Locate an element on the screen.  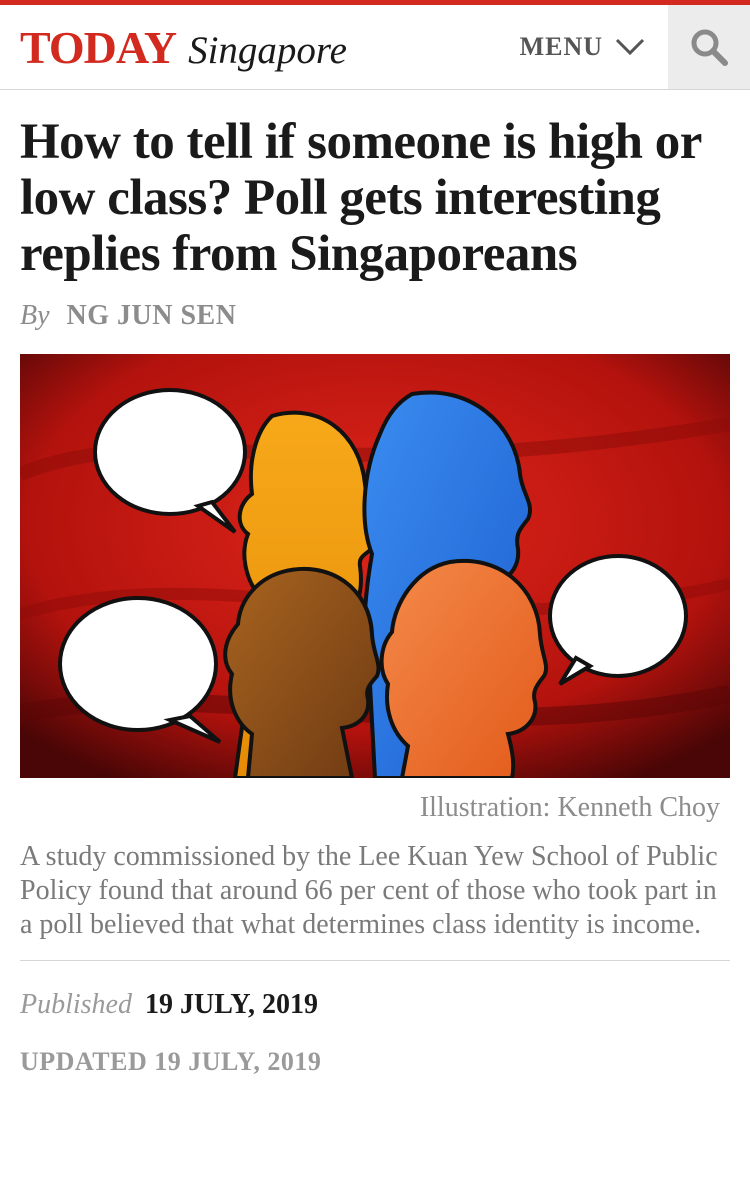
site-header: TODAY Singapore MENU is located at coordinates (375, 47).